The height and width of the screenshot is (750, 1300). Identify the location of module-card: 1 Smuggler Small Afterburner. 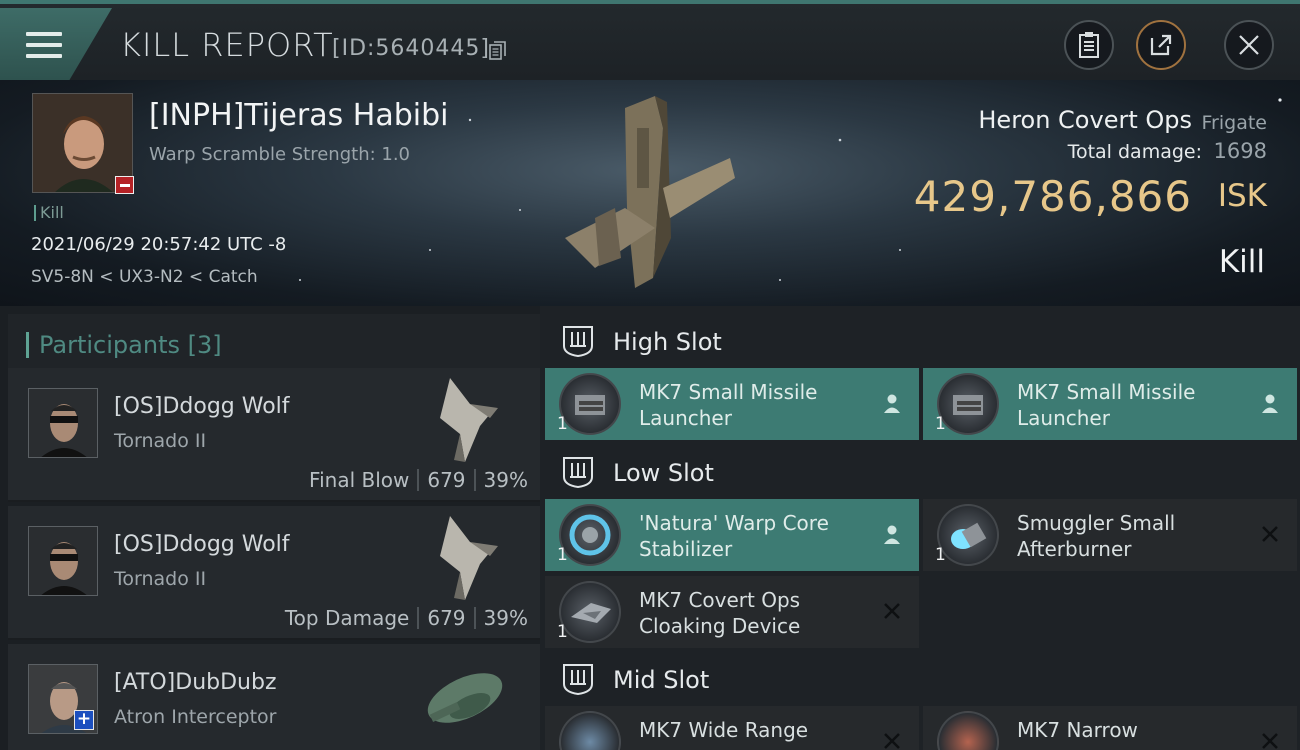
(1110, 535).